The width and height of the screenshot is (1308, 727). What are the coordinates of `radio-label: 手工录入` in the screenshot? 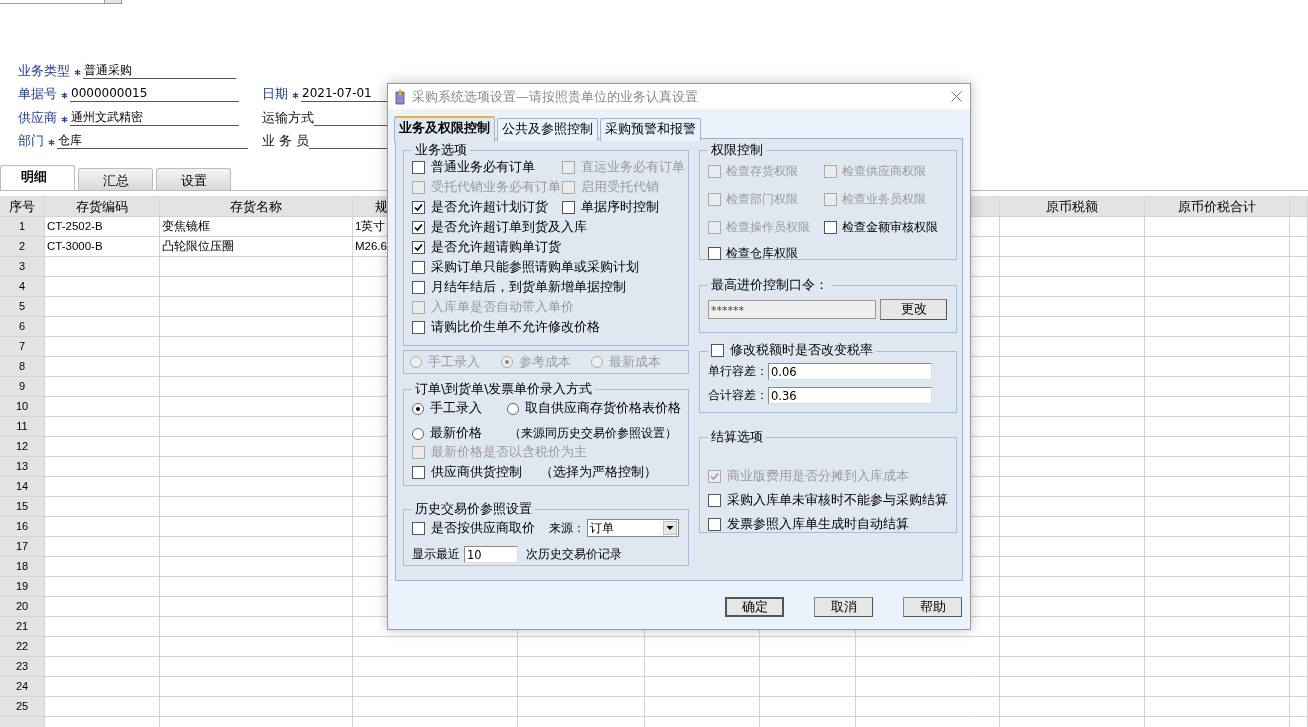 It's located at (456, 408).